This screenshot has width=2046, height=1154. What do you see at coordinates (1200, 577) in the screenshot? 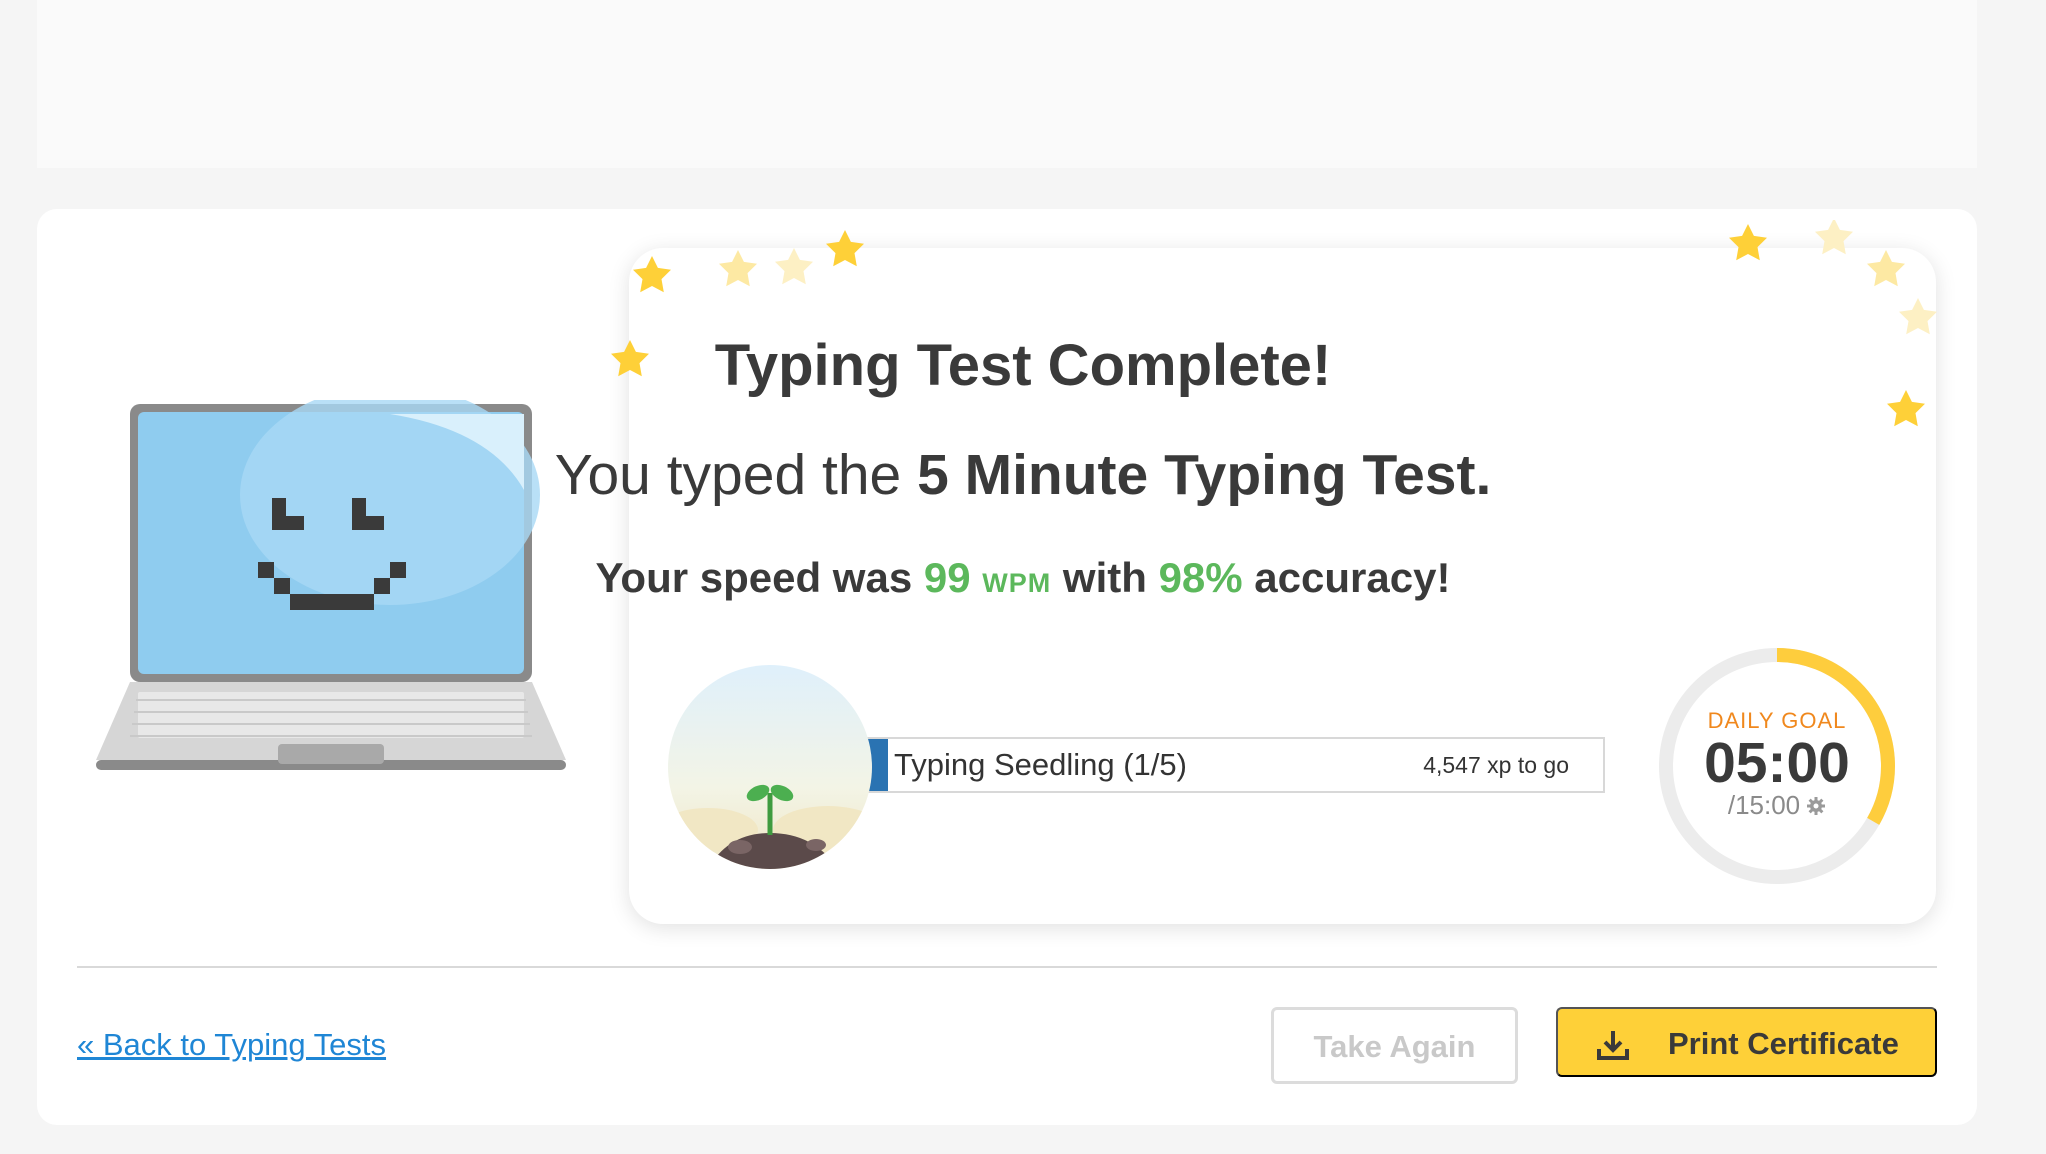
I see `accuracy-value: 98%` at bounding box center [1200, 577].